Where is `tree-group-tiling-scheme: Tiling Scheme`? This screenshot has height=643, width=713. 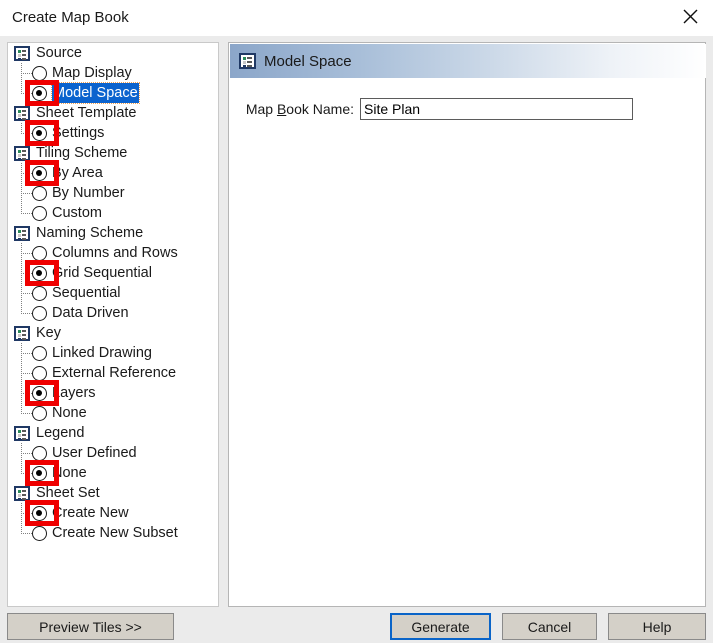
tree-group-tiling-scheme: Tiling Scheme is located at coordinates (113, 153).